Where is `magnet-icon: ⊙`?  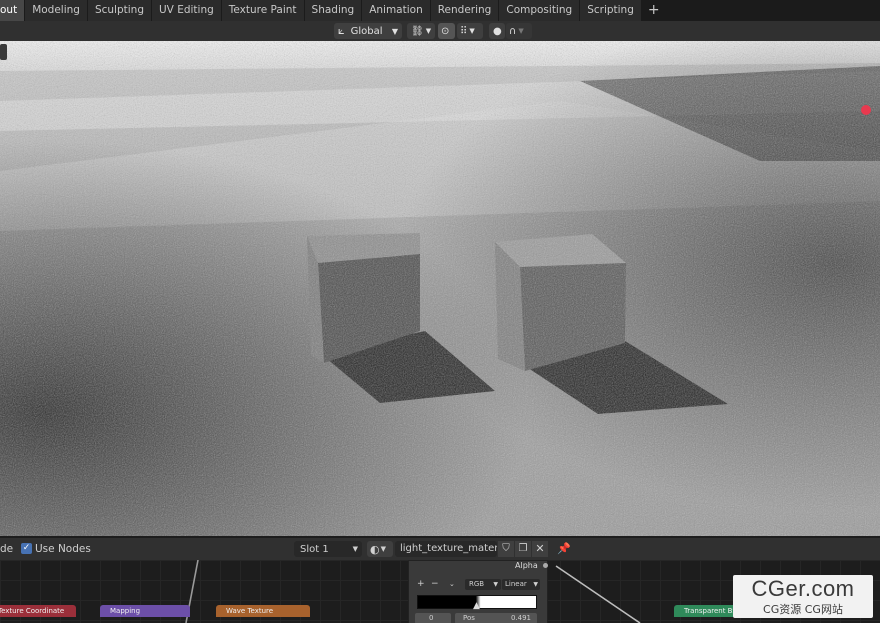 magnet-icon: ⊙ is located at coordinates (445, 31).